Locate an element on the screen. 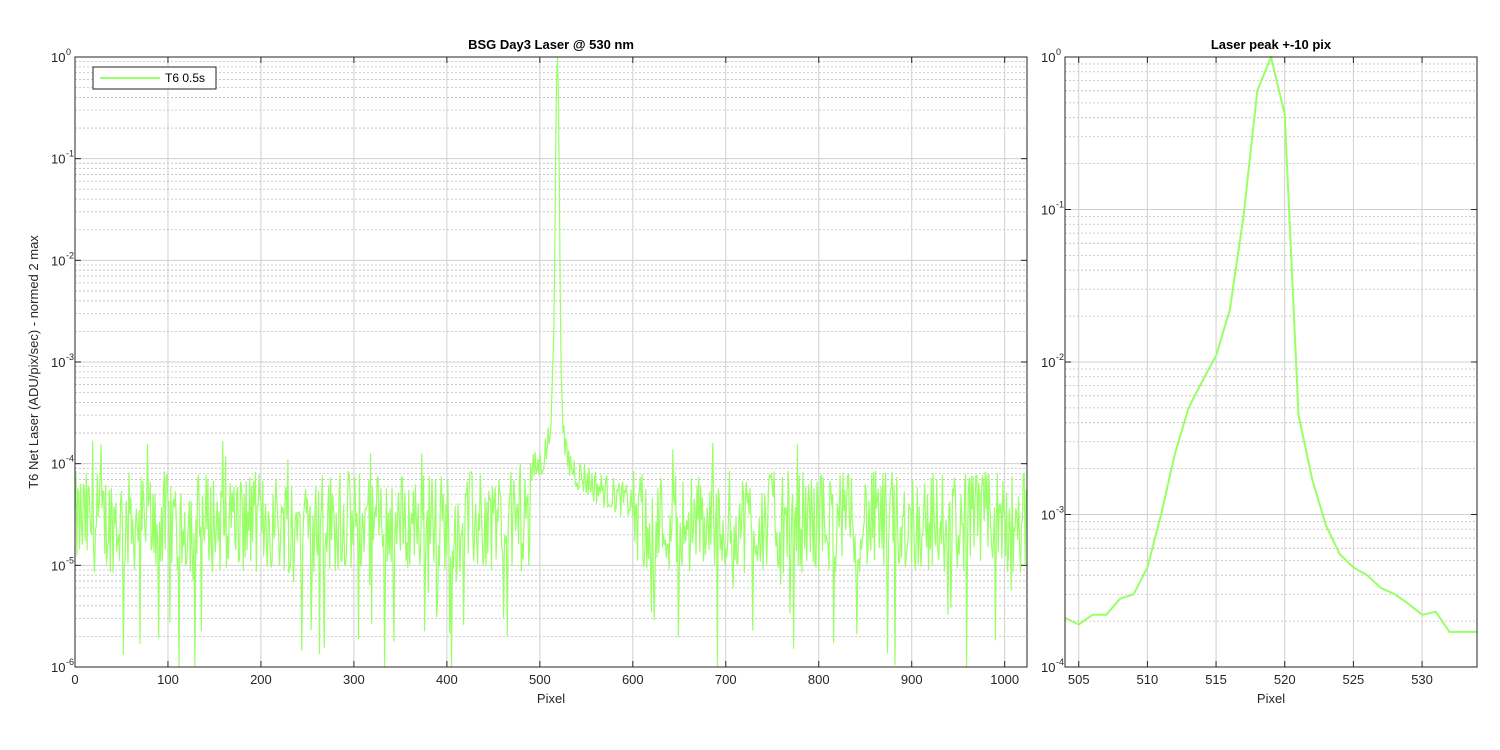 Image resolution: width=1500 pixels, height=750 pixels. svg-text: -6 is located at coordinates (70, 662).